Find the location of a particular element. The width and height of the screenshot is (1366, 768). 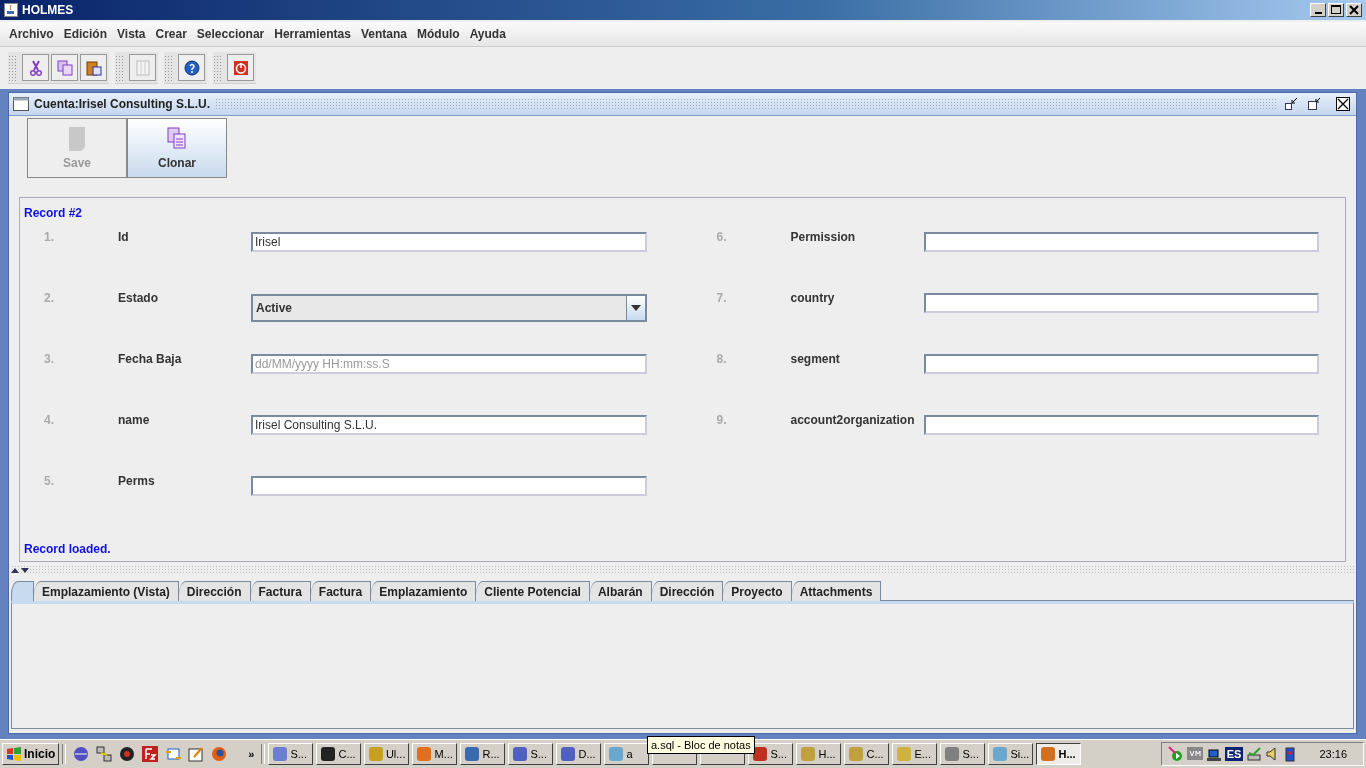

field-number: 4. is located at coordinates (49, 419).